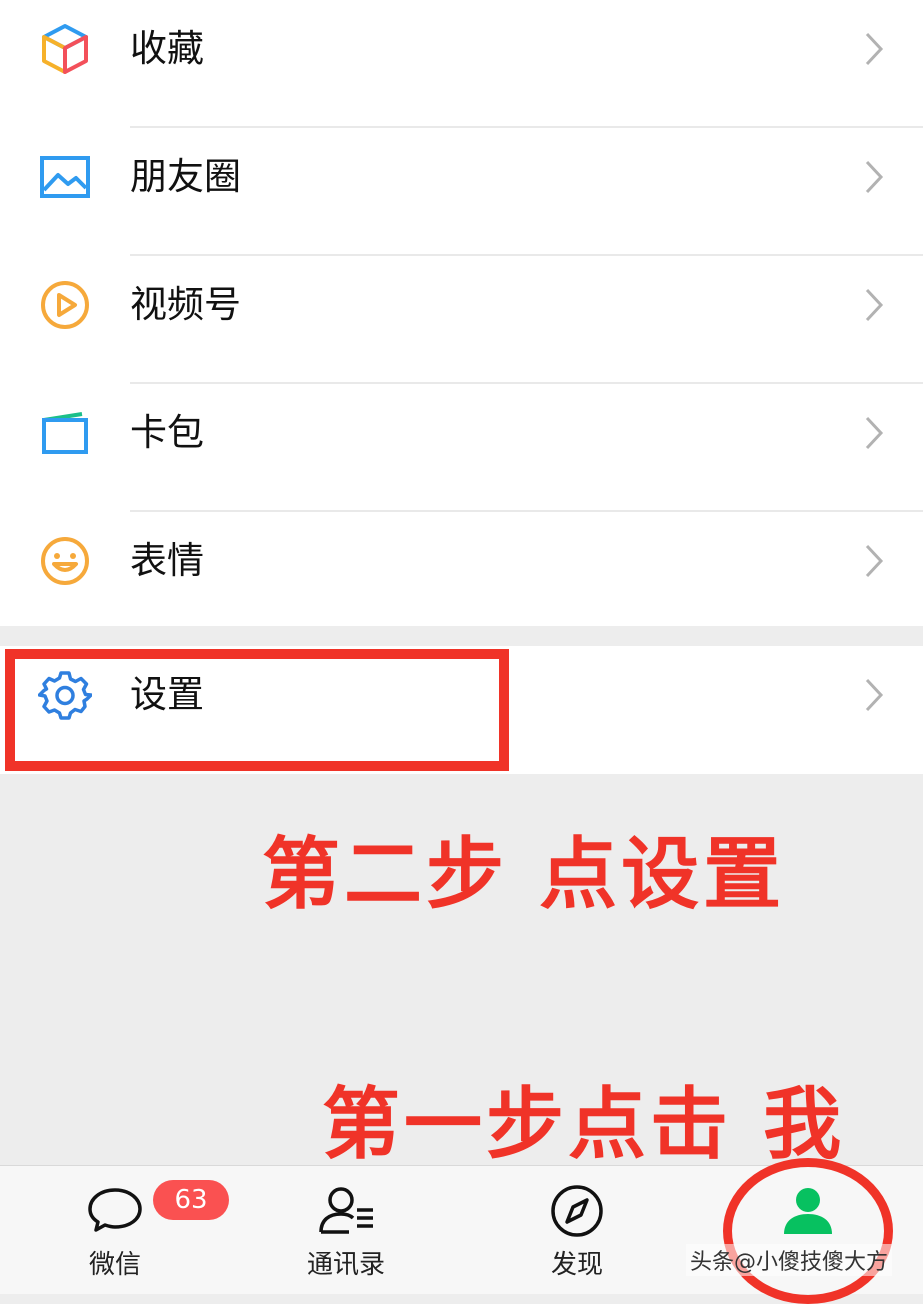 The image size is (923, 1304). I want to click on annotation-step-two: 第二步 点设置, so click(524, 875).